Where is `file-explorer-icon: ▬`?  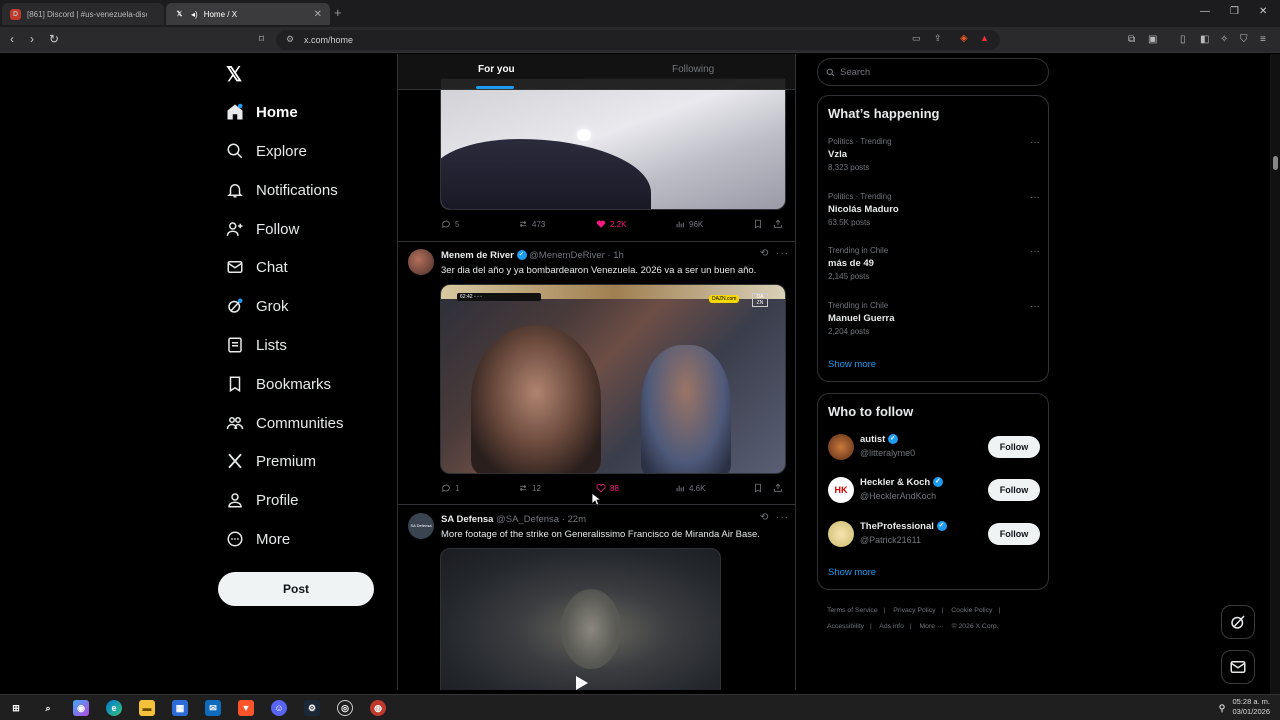 file-explorer-icon: ▬ is located at coordinates (147, 708).